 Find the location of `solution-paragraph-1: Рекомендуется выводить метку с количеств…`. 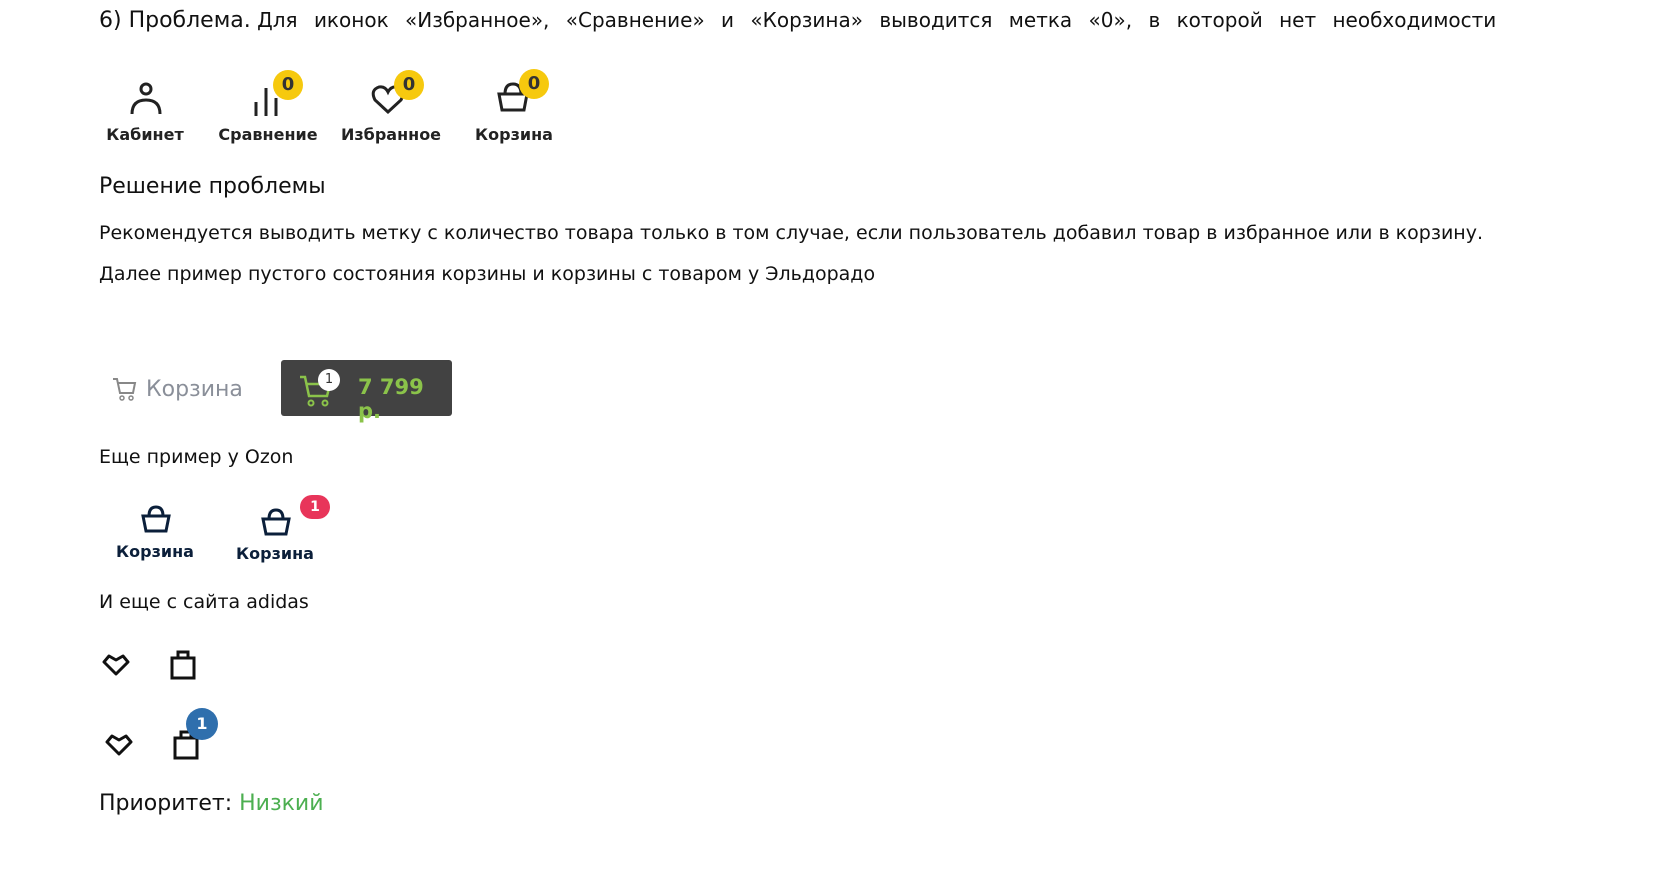

solution-paragraph-1: Рекомендуется выводить метку с количеств… is located at coordinates (791, 233).